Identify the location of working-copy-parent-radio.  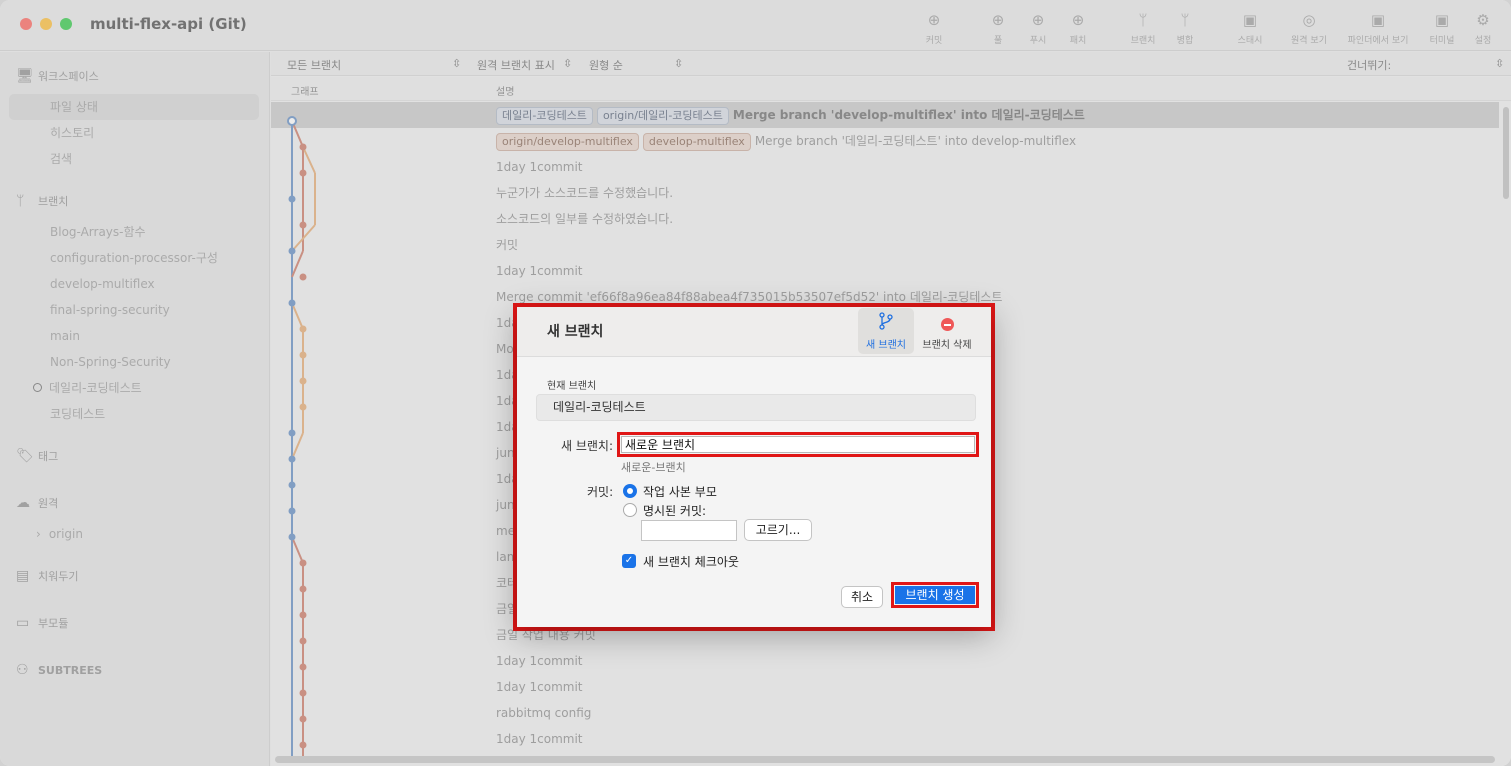
(630, 491).